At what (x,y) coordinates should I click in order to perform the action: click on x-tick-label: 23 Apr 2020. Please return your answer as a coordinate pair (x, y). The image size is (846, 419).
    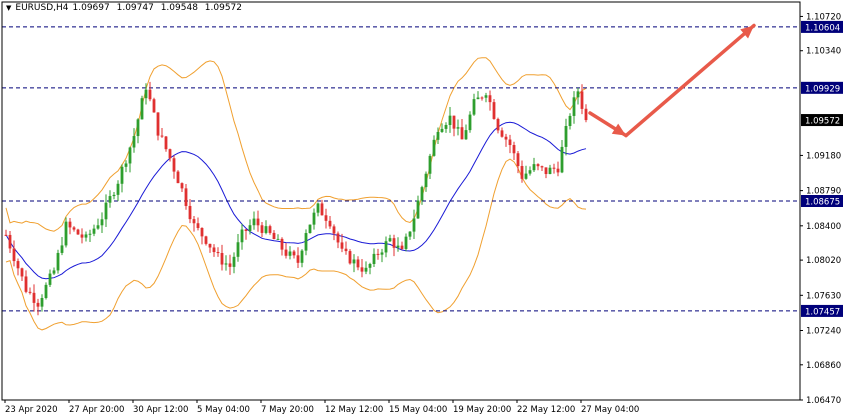
    Looking at the image, I should click on (31, 410).